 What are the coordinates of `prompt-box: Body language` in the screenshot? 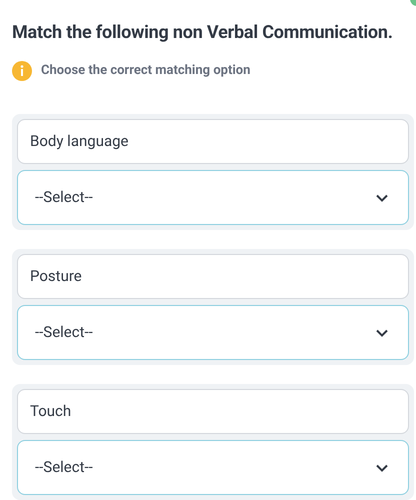 It's located at (213, 141).